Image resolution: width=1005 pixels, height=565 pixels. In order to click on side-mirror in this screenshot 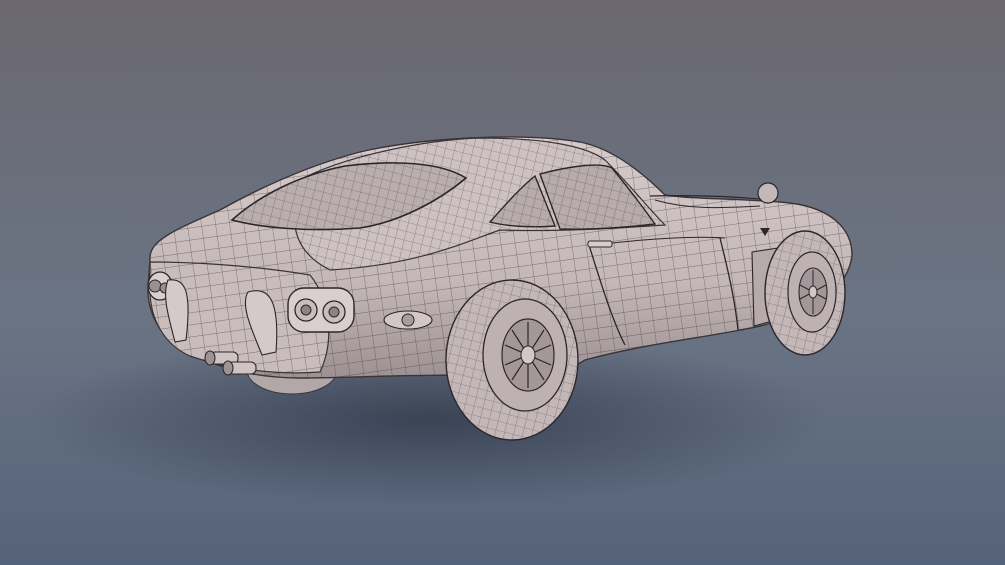, I will do `click(768, 193)`.